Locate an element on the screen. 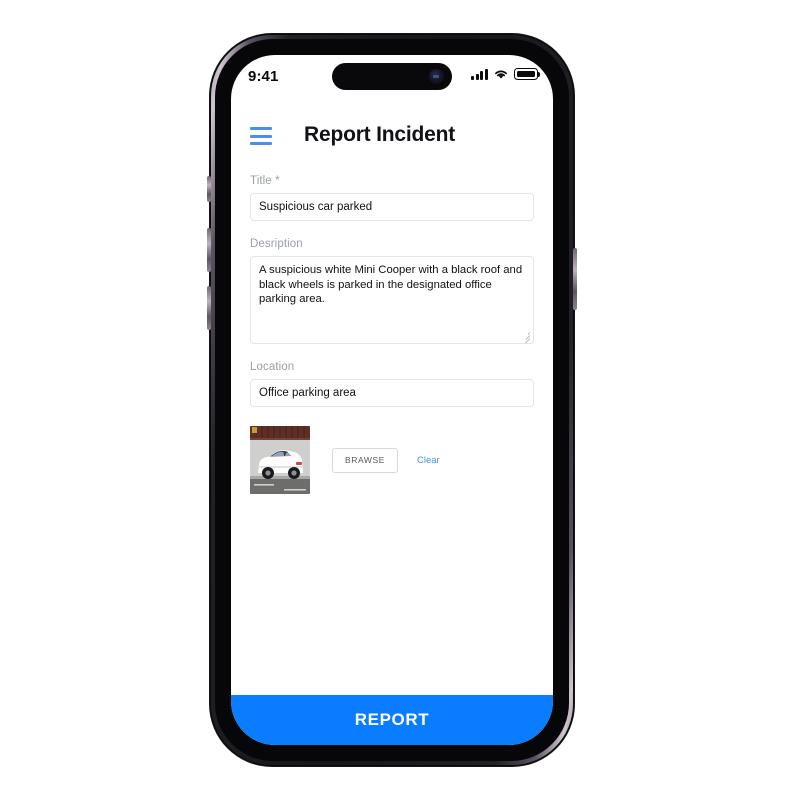 This screenshot has height=800, width=800. attachment-thumbnail is located at coordinates (280, 460).